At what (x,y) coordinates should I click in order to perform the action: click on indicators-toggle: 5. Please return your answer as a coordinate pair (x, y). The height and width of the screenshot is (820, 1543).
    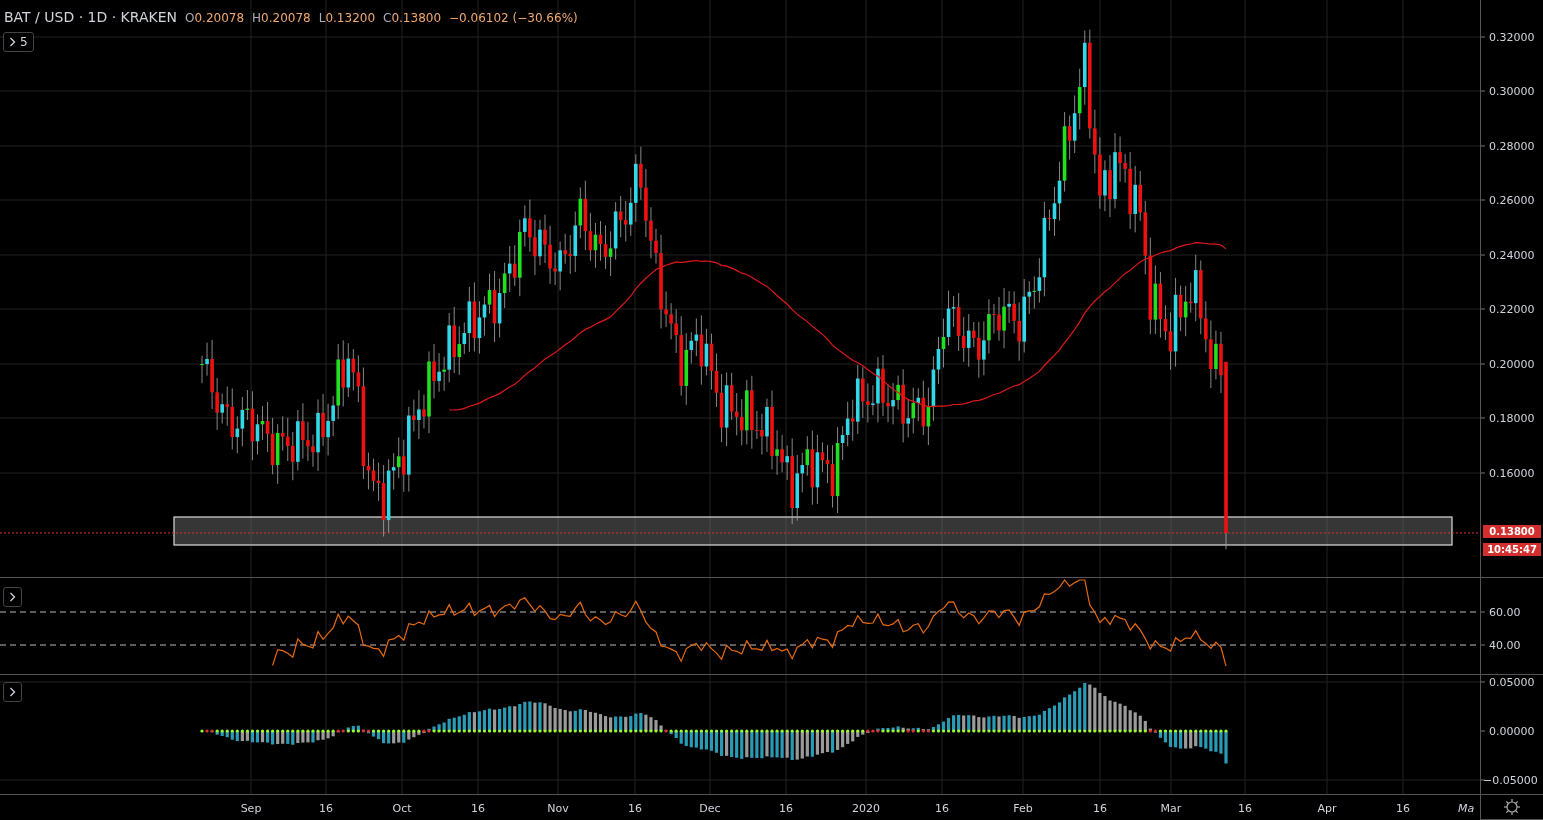
    Looking at the image, I should click on (18, 42).